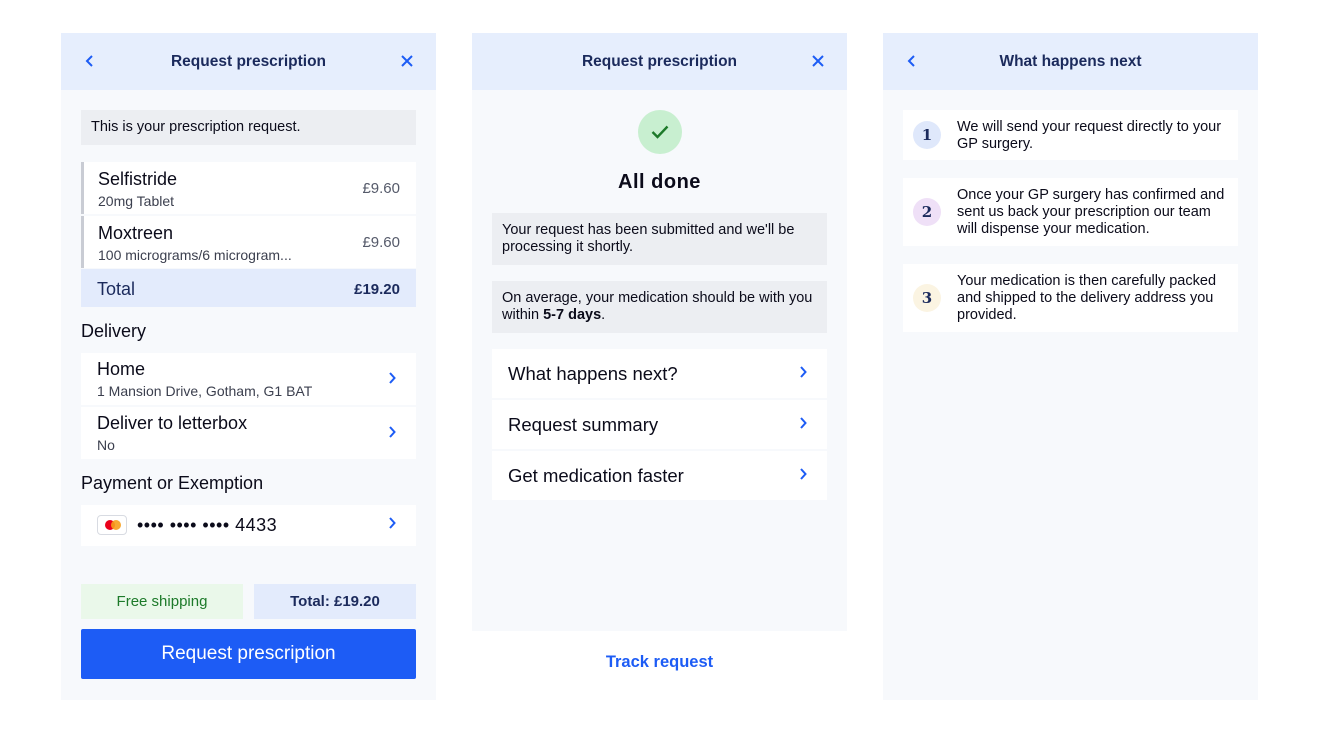 Image resolution: width=1320 pixels, height=740 pixels. Describe the element at coordinates (248, 127) in the screenshot. I see `intro-text: This is your prescription request.` at that location.